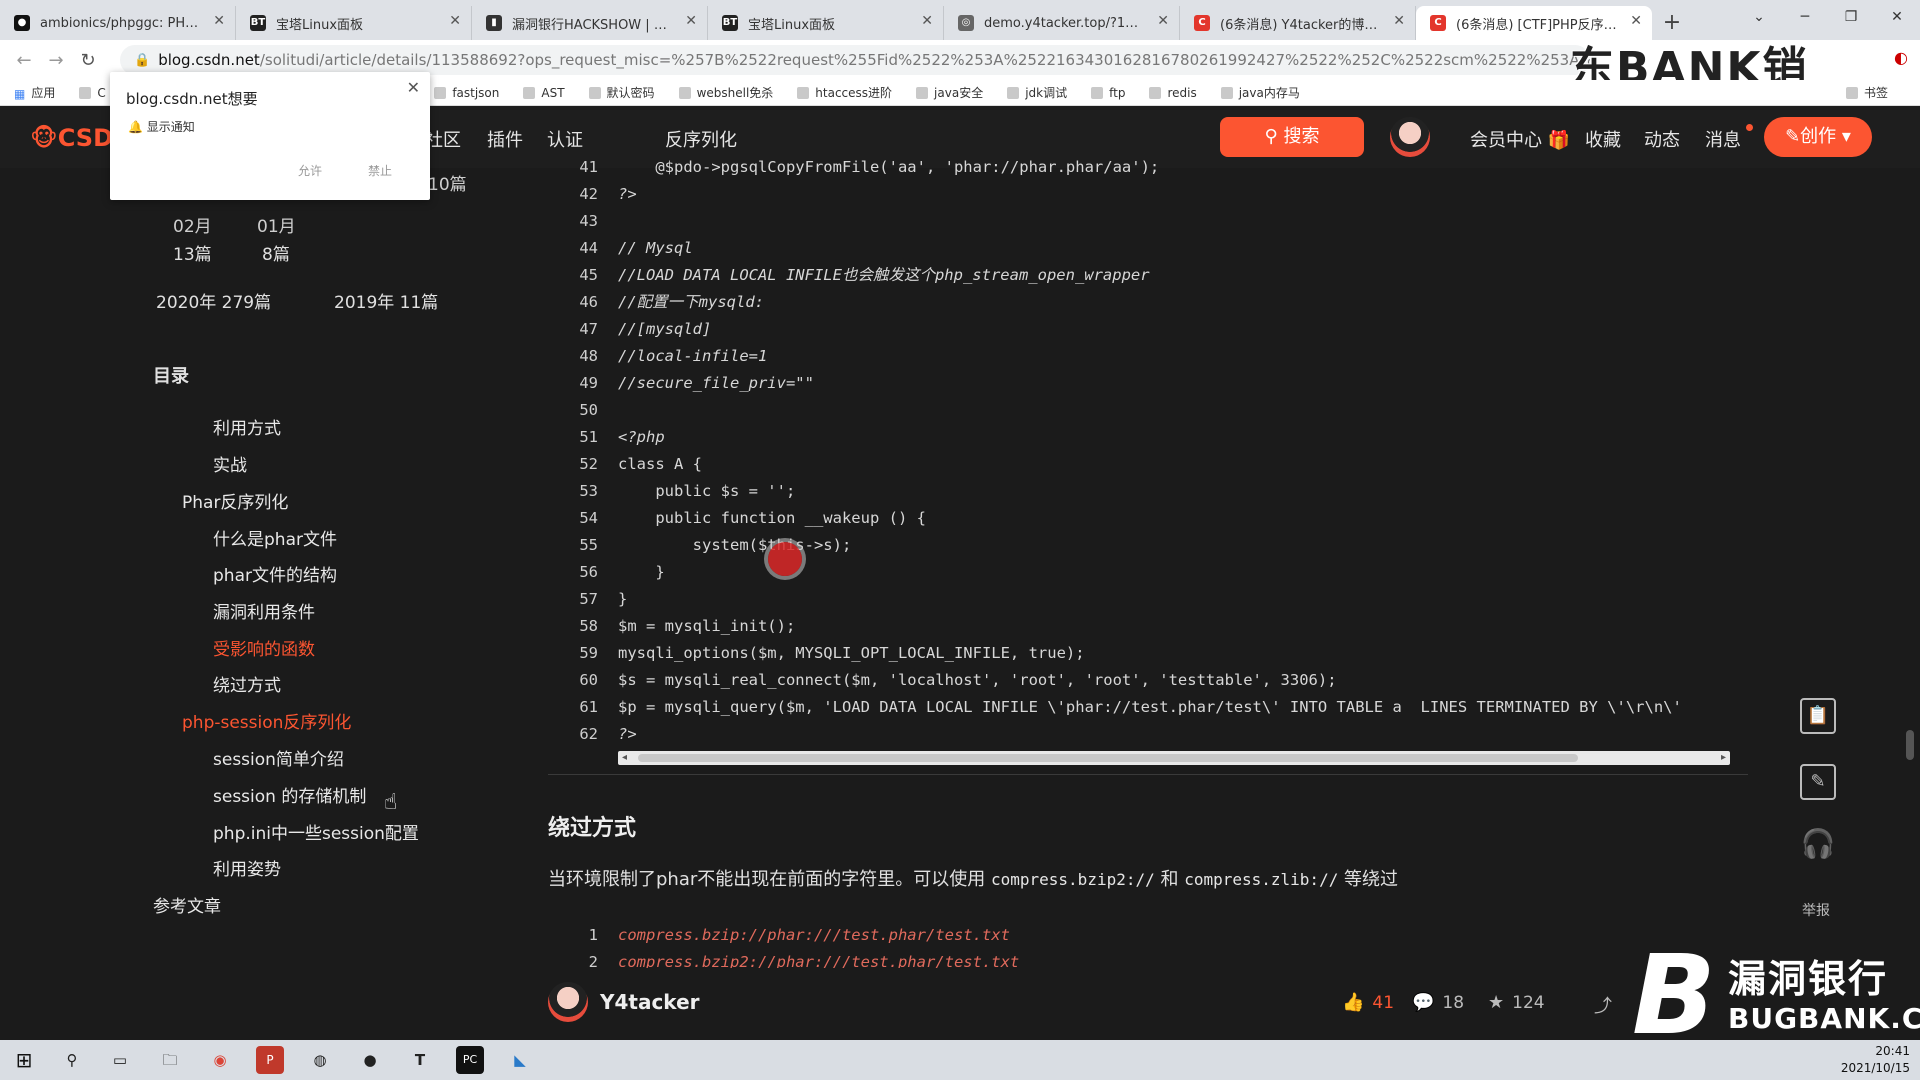  Describe the element at coordinates (220, 1060) in the screenshot. I see `chrome-icon: ◉` at that location.